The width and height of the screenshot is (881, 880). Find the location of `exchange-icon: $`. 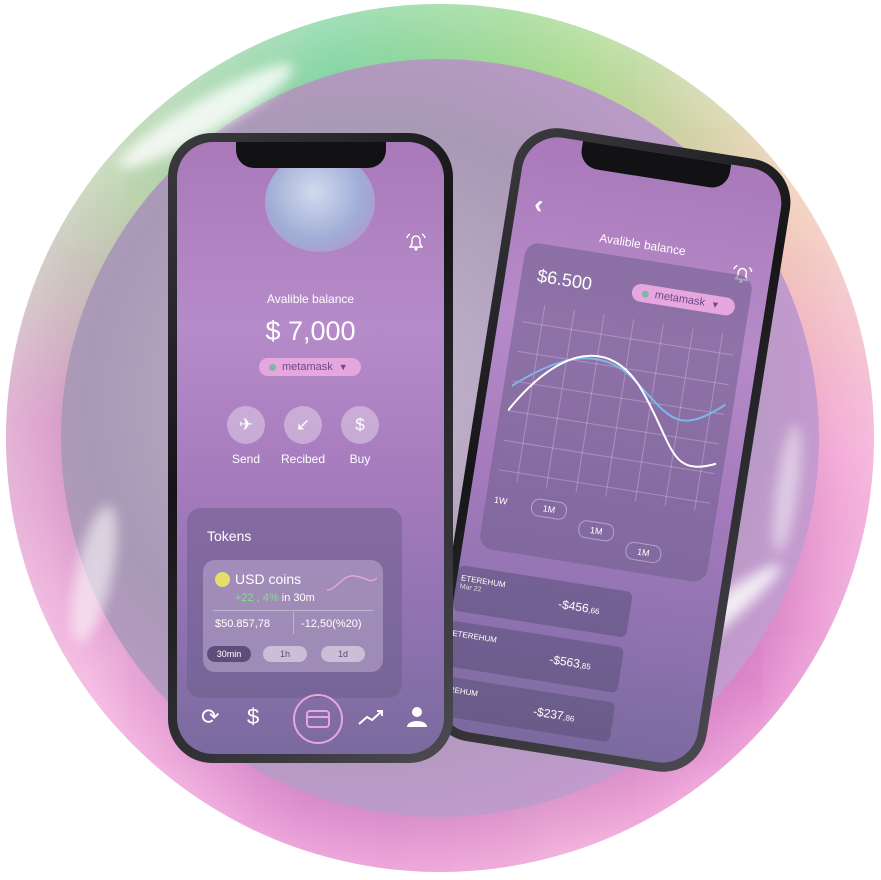

exchange-icon: $ is located at coordinates (253, 717).